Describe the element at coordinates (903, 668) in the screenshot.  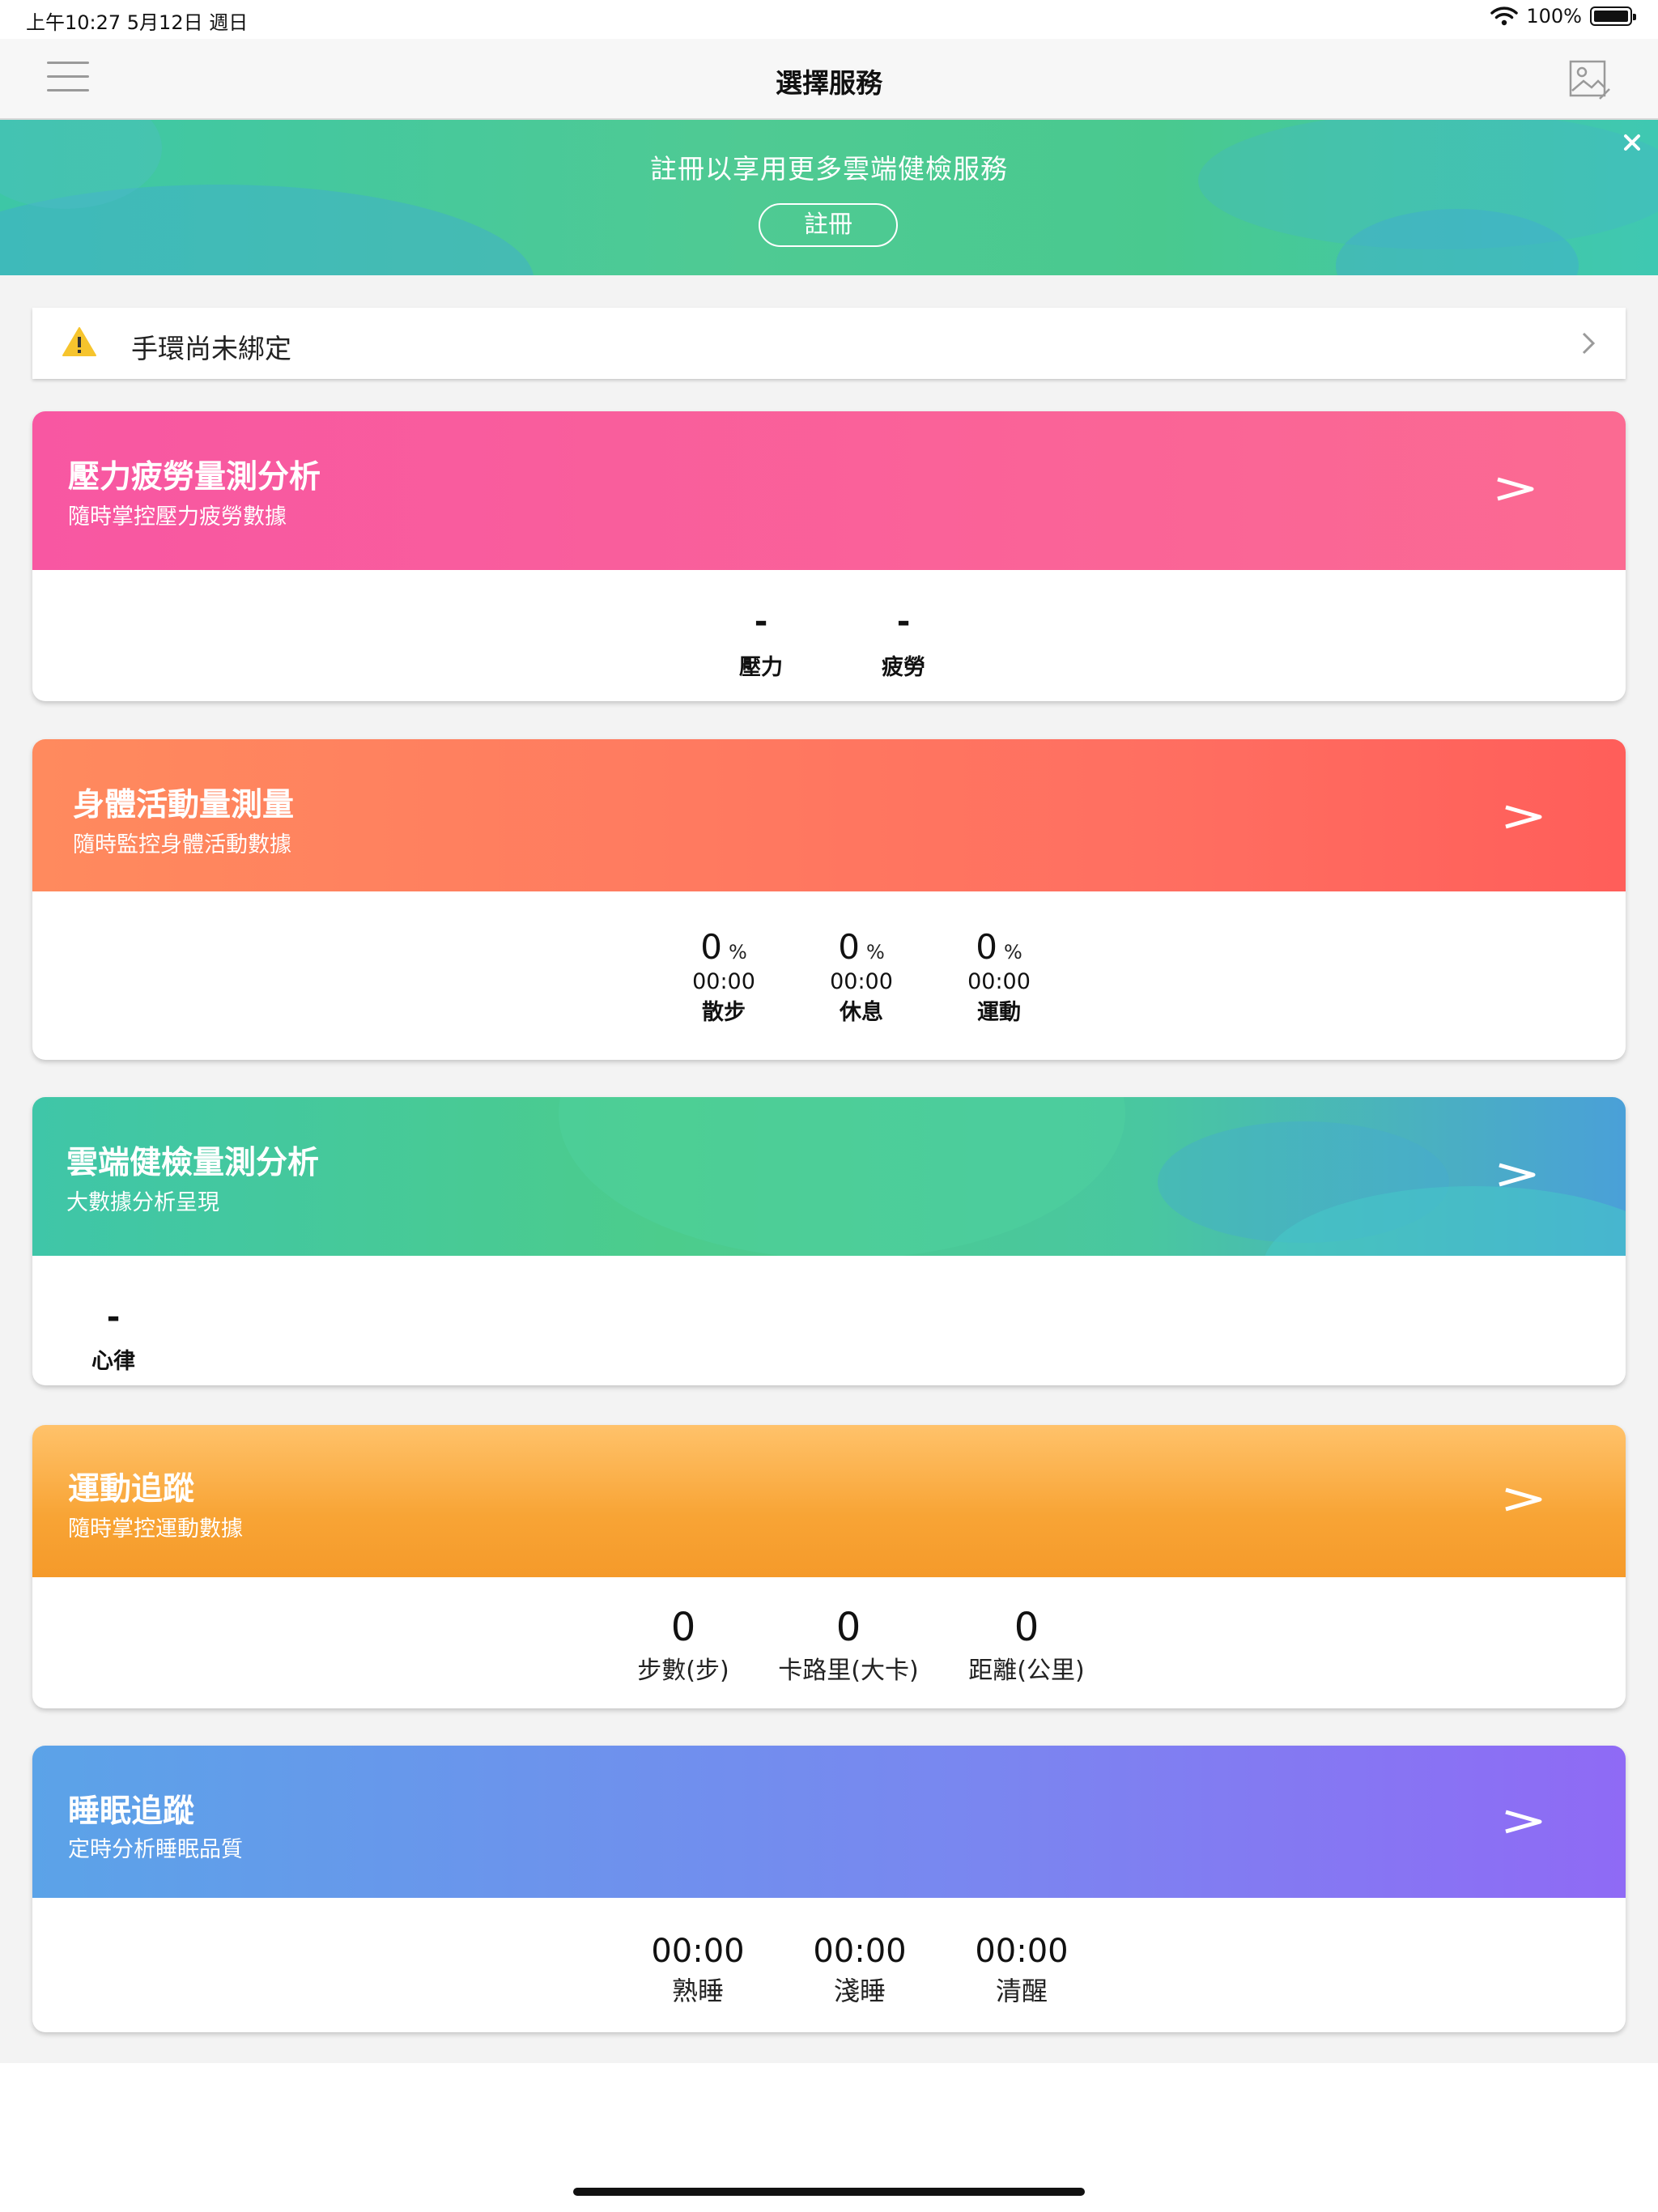
I see `metric-label: 疲勞` at that location.